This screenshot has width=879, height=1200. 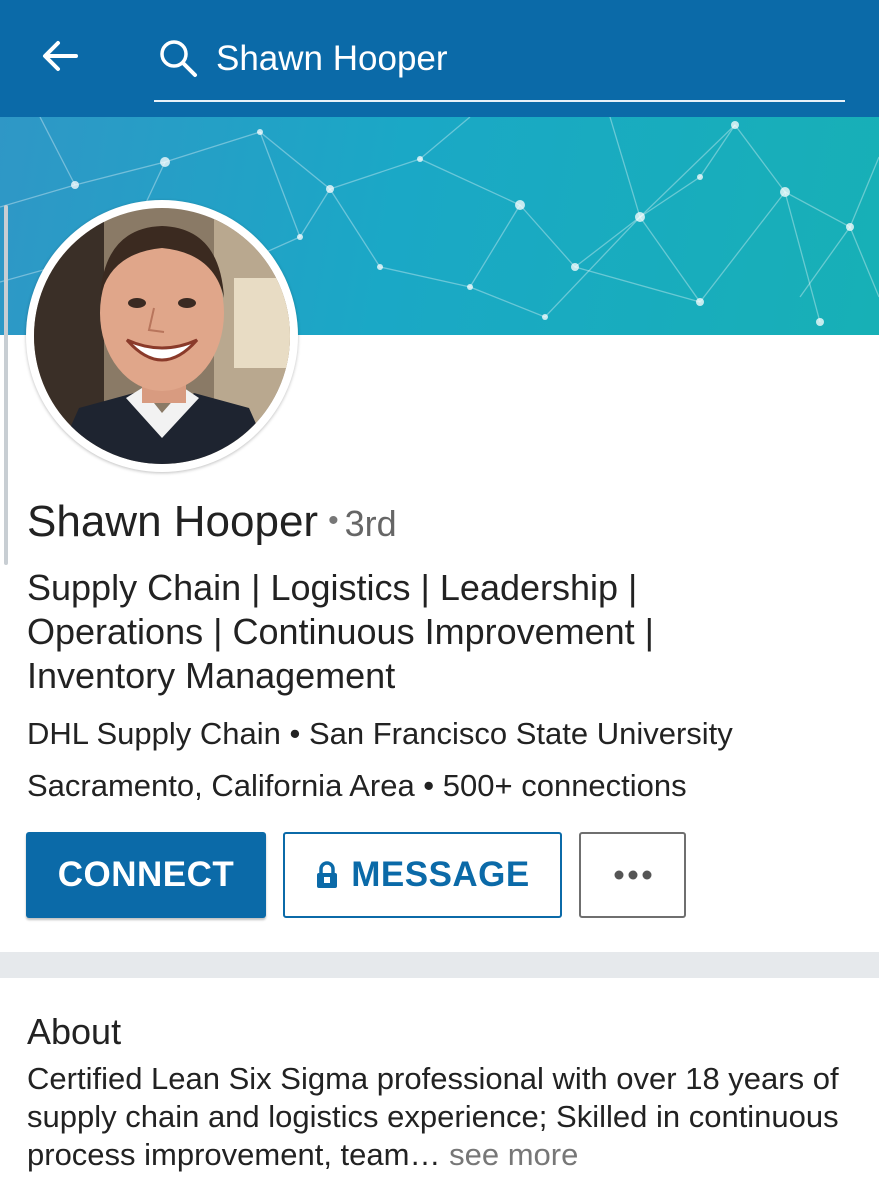 I want to click on more-horizontal-icon, so click(x=632, y=875).